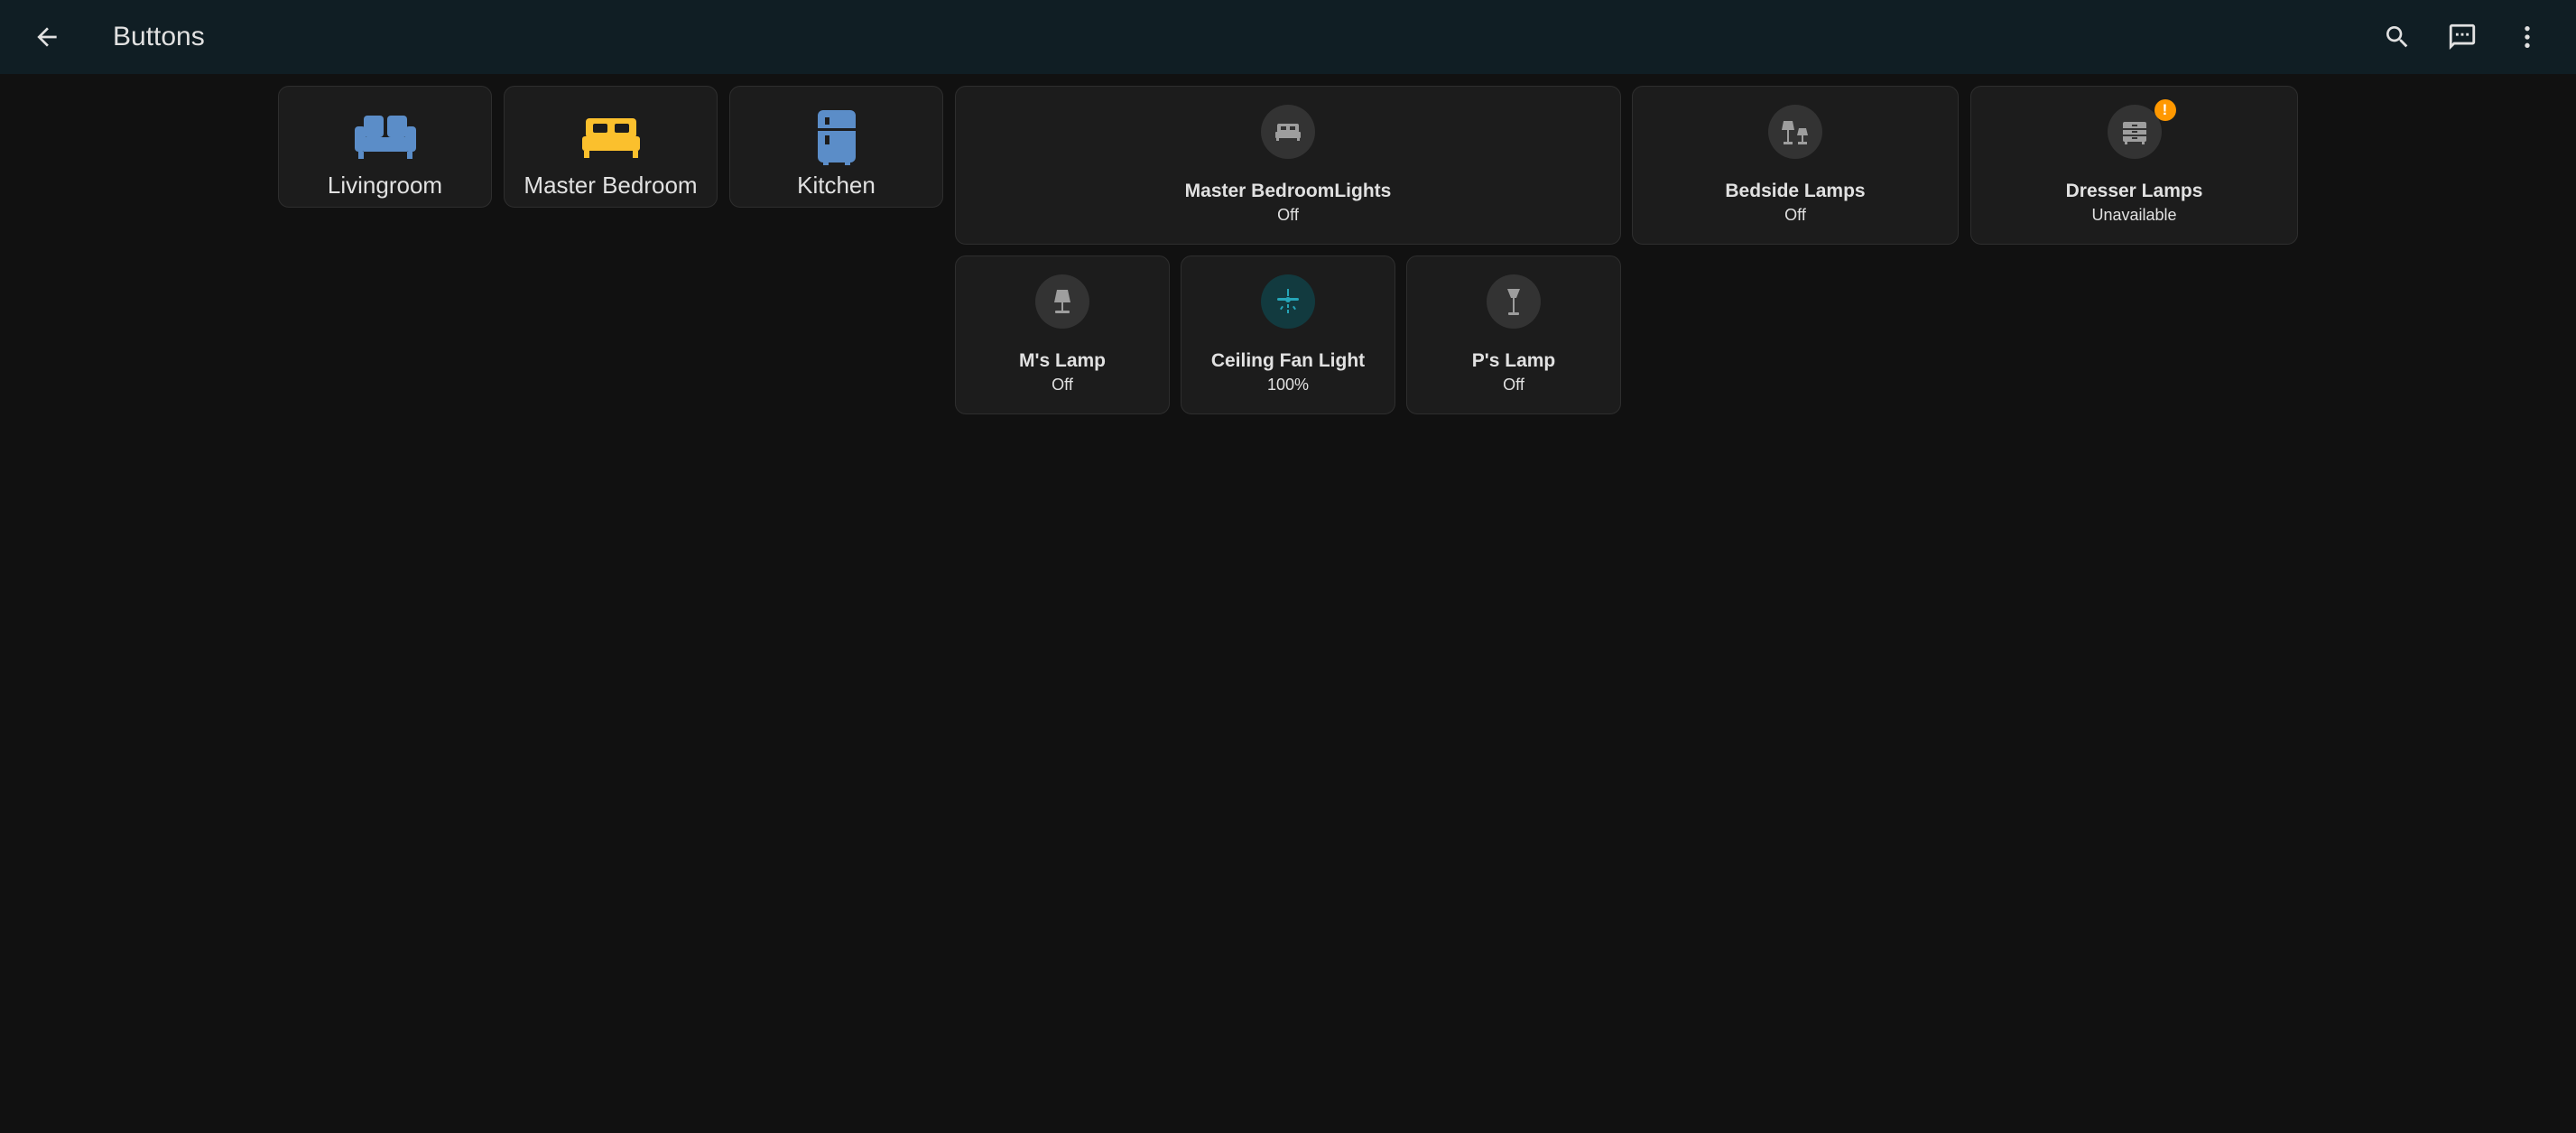  Describe the element at coordinates (836, 137) in the screenshot. I see `fridge-icon` at that location.